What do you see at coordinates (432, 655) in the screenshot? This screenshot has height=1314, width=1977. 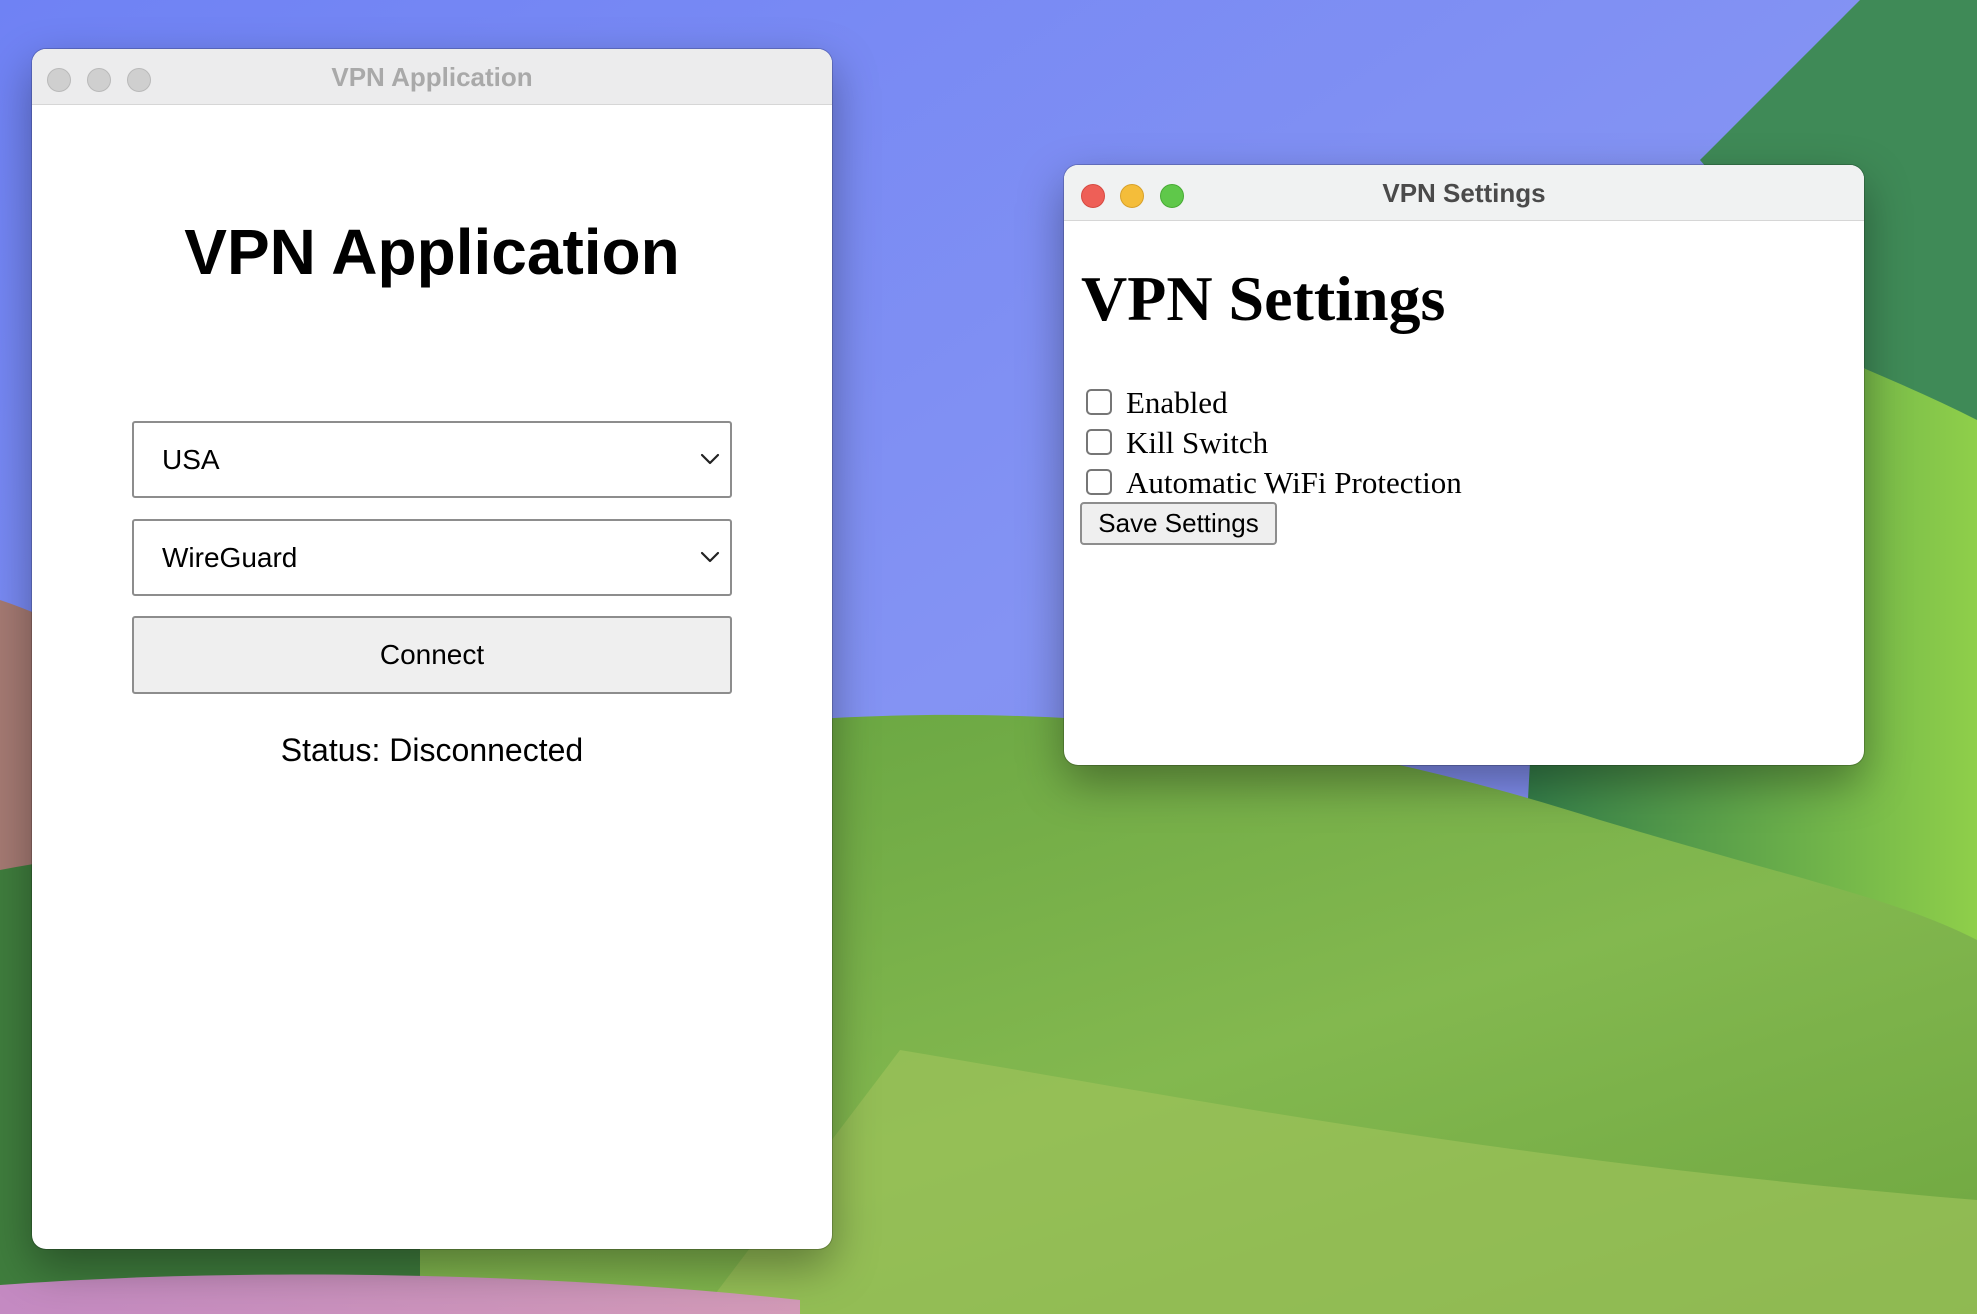 I see `connect-button: Connect` at bounding box center [432, 655].